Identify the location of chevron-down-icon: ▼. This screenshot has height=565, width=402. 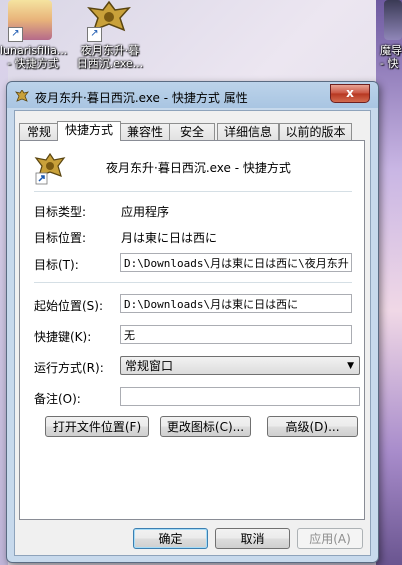
(350, 366).